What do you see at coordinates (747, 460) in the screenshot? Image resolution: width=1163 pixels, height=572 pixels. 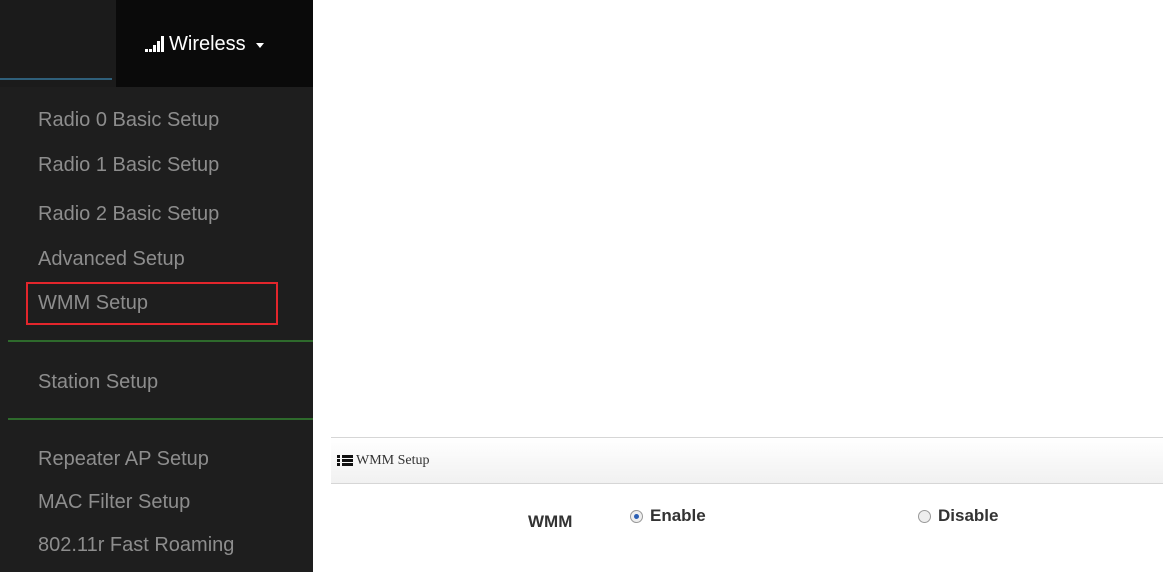 I see `wmm-panel-header: WMM Setup` at bounding box center [747, 460].